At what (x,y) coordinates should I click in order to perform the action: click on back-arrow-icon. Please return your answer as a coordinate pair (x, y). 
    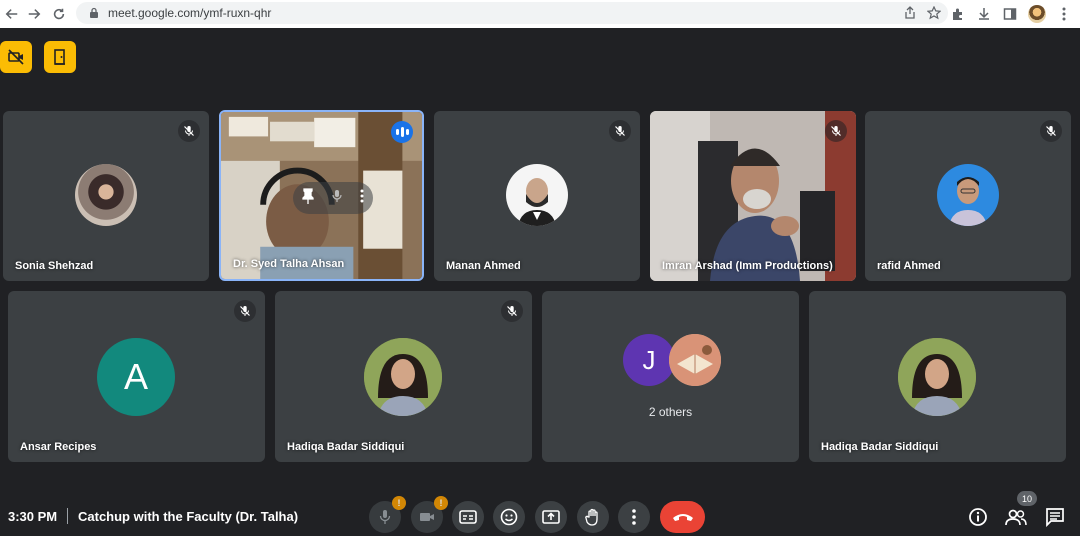
    Looking at the image, I should click on (12, 14).